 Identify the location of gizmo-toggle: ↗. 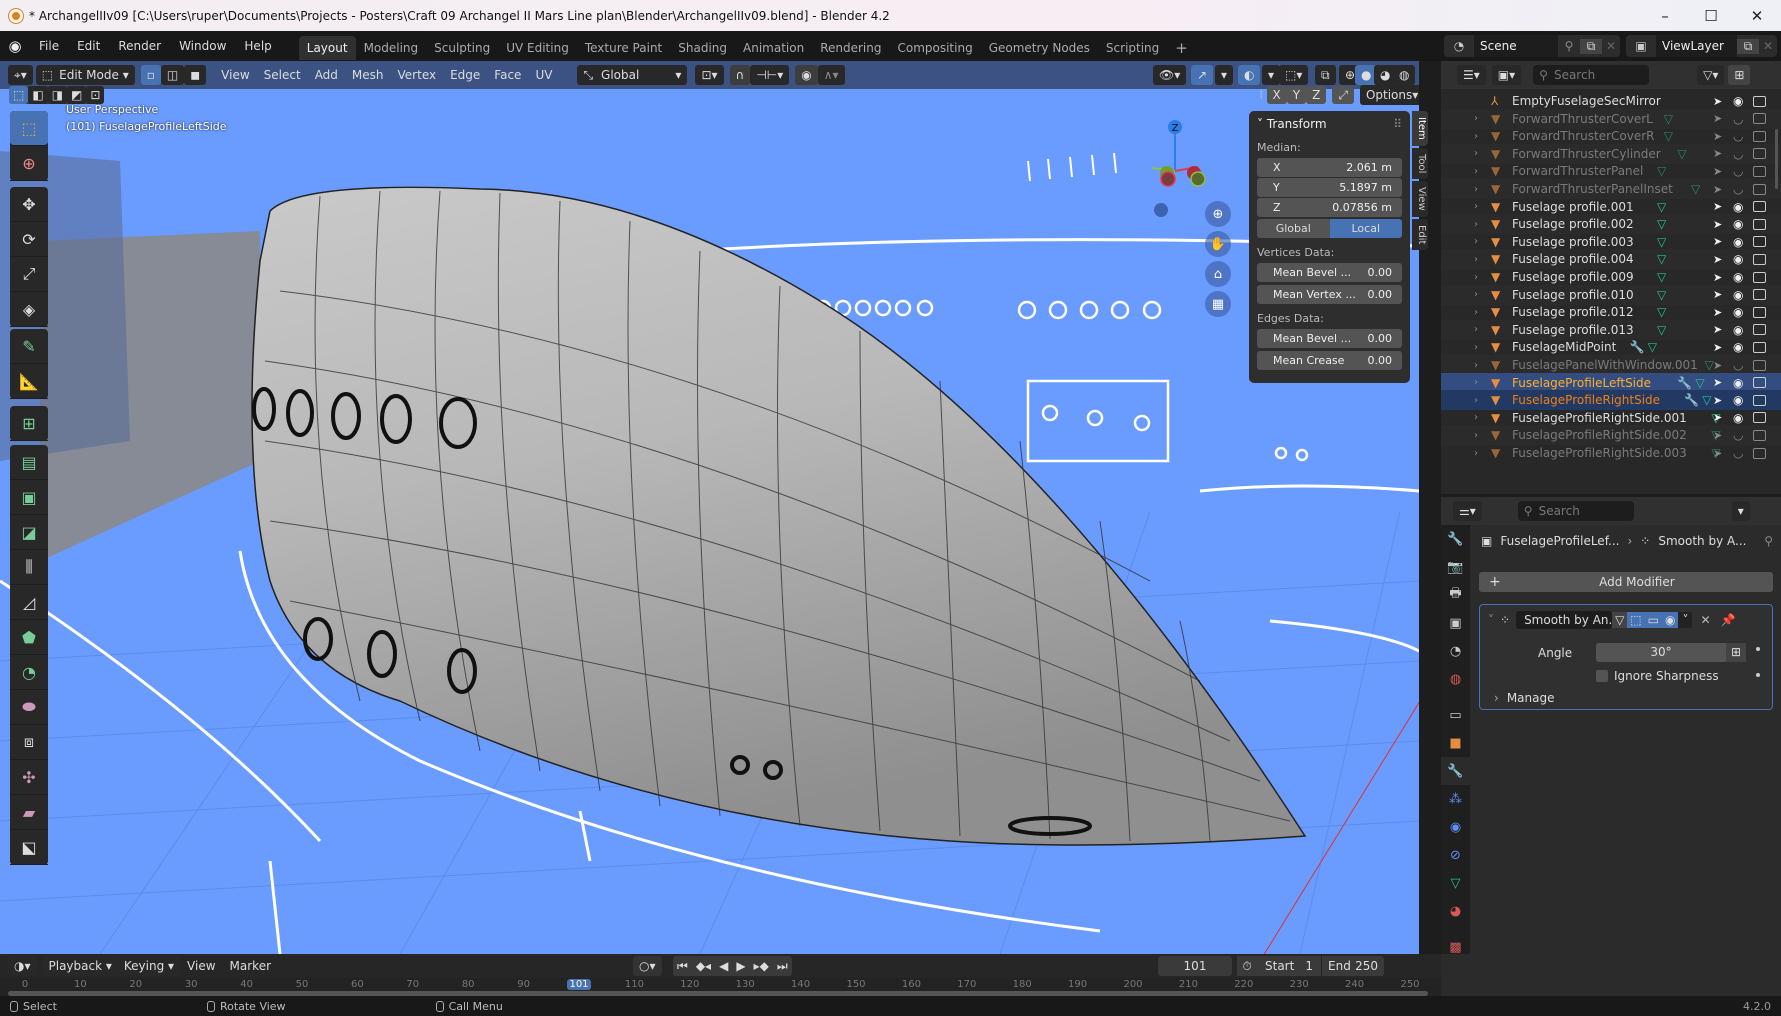
(1202, 75).